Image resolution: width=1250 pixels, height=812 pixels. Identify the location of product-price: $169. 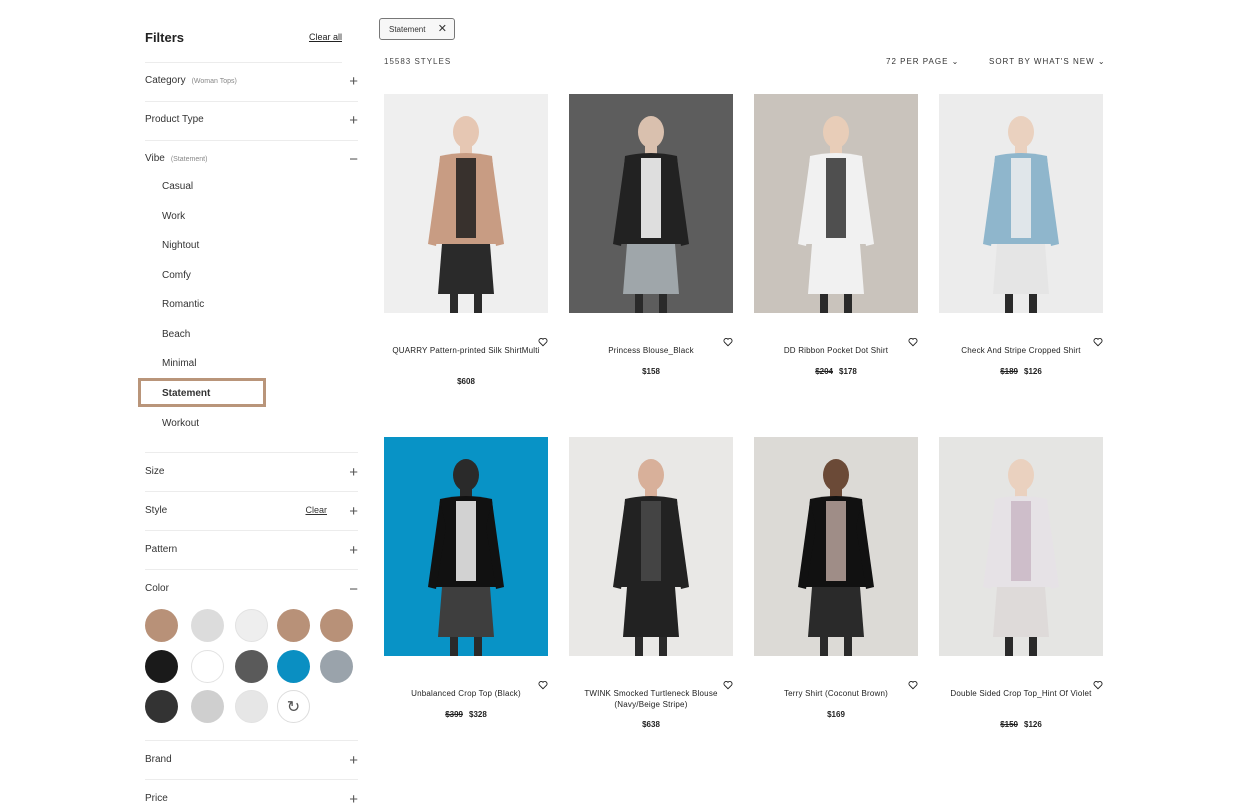
(836, 714).